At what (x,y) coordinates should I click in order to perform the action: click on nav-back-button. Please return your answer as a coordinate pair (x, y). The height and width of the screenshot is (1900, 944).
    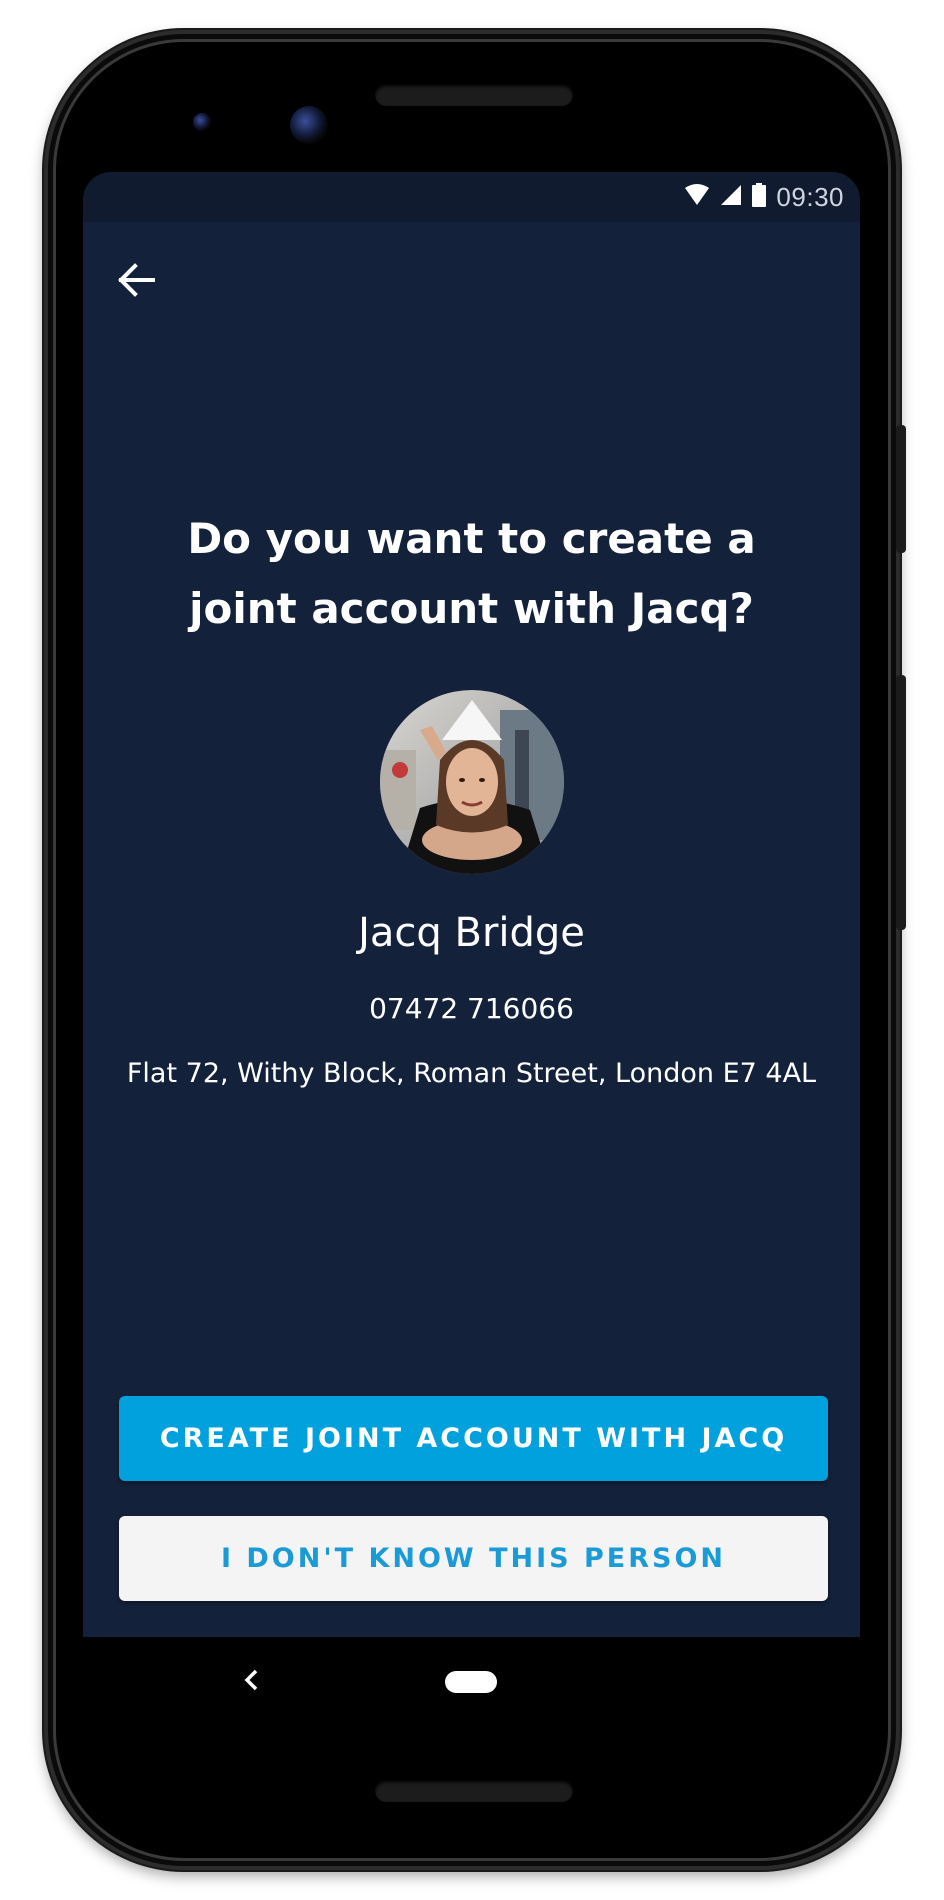
    Looking at the image, I should click on (251, 1682).